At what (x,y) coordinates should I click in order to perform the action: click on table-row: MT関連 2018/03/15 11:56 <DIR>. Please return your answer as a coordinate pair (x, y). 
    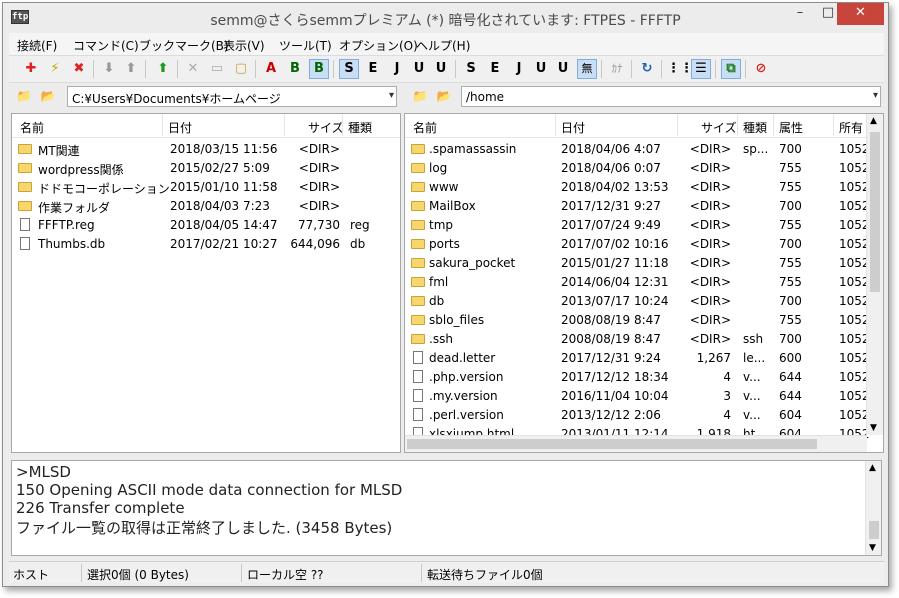
    Looking at the image, I should click on (206, 149).